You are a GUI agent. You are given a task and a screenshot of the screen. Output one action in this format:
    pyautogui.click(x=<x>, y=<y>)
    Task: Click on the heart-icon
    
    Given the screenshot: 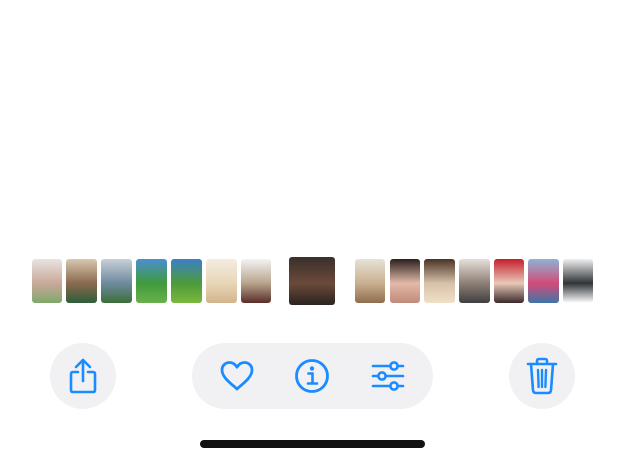 What is the action you would take?
    pyautogui.click(x=237, y=376)
    